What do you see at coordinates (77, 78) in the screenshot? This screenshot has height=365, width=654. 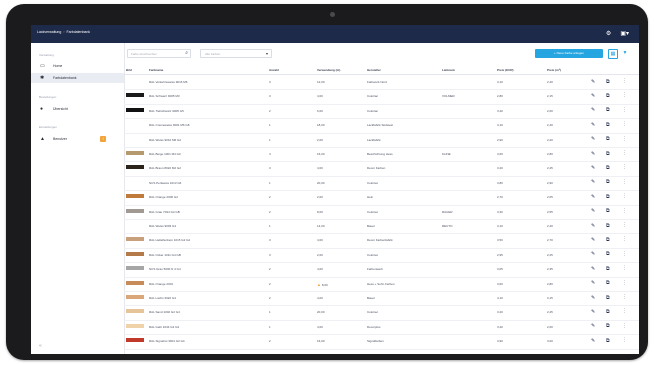 I see `sidebar-item-farbdatenbank: ✱ Farbdatenbank` at bounding box center [77, 78].